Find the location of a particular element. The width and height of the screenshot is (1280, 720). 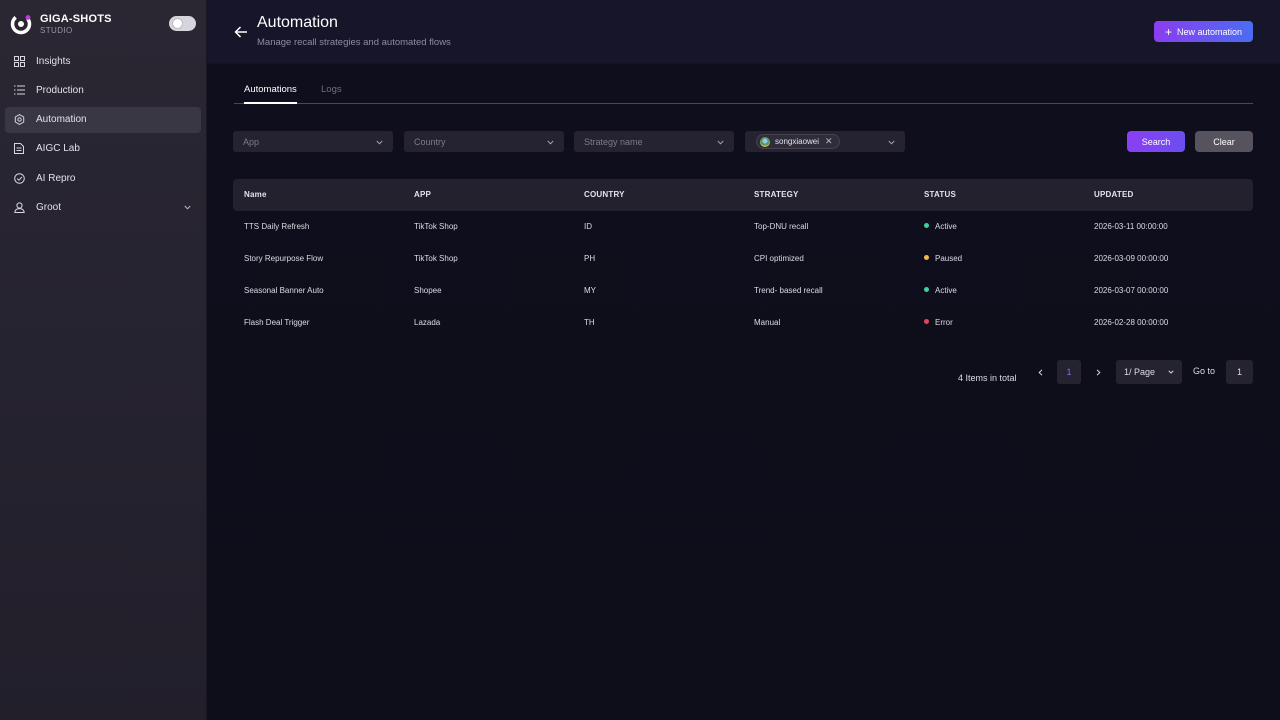

user-chip: songxiaowei ✕ is located at coordinates (798, 141).